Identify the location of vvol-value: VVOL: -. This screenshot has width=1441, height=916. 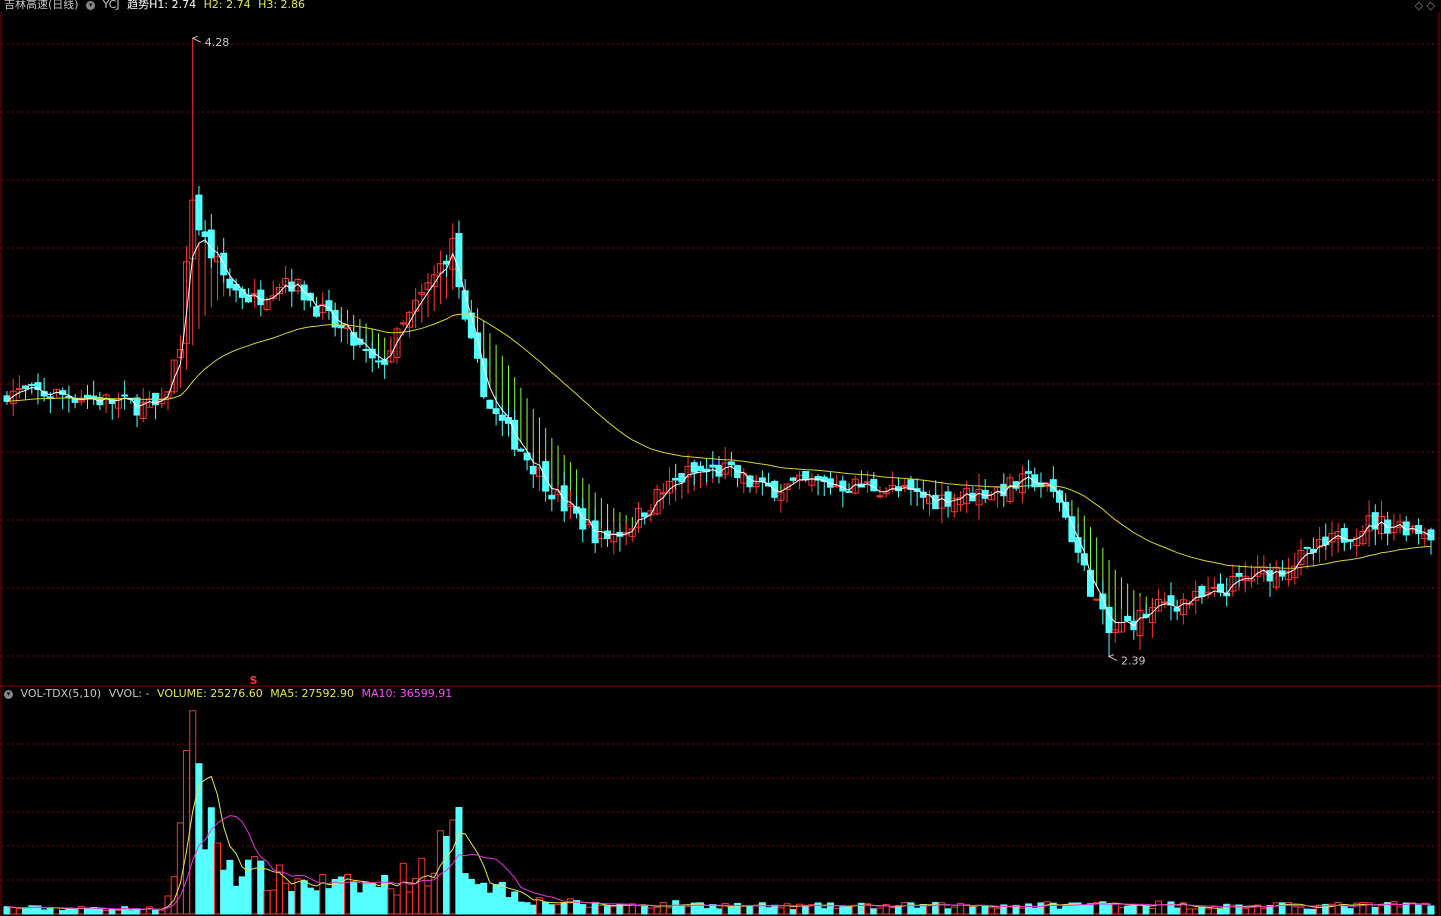
(129, 693).